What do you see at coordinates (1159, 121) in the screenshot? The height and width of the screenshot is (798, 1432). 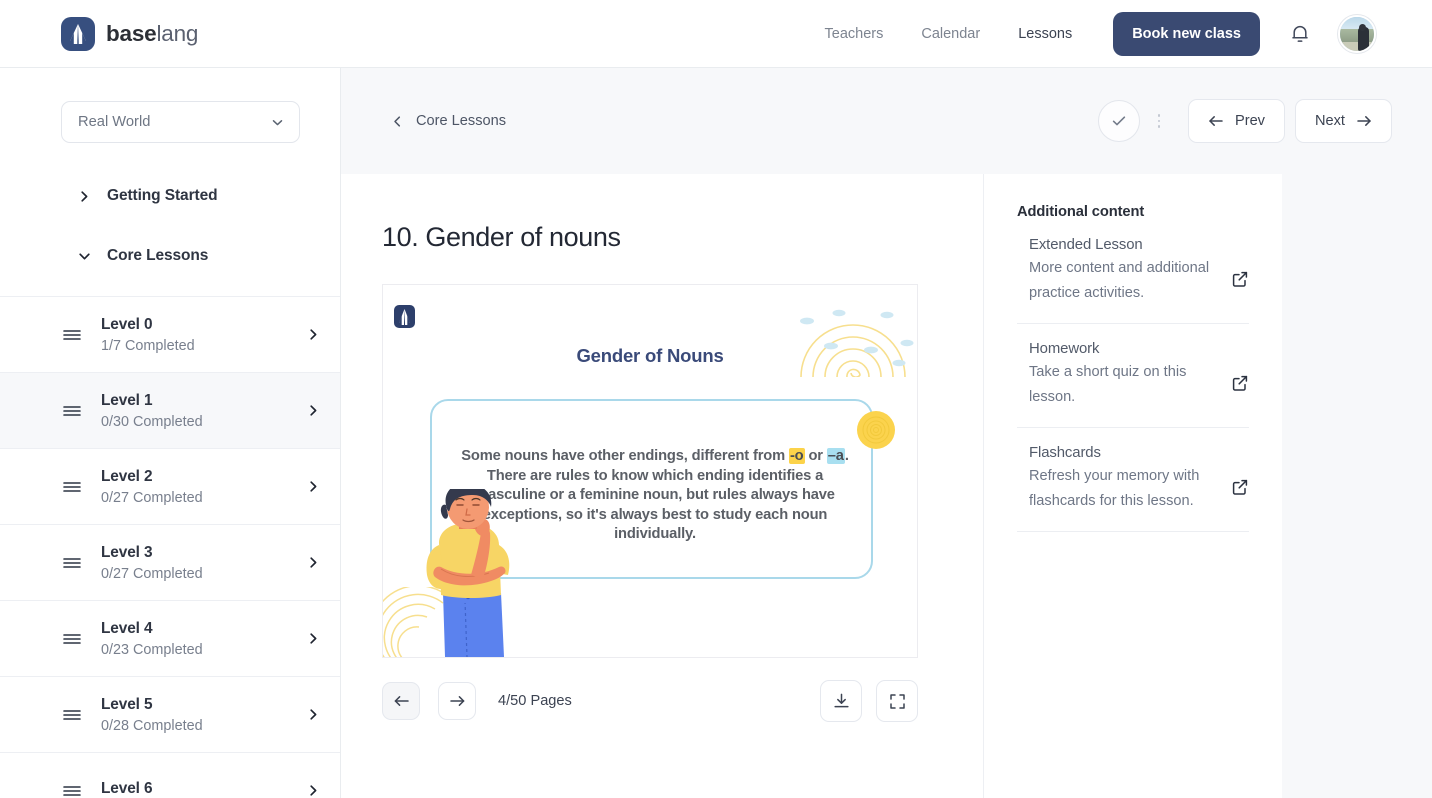 I see `kebab-menu-icon` at bounding box center [1159, 121].